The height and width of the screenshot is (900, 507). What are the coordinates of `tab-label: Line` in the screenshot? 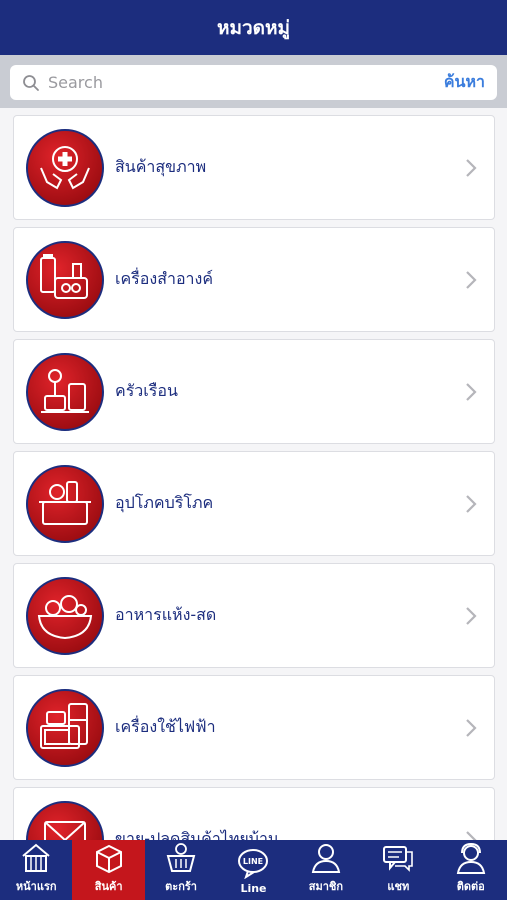 It's located at (253, 888).